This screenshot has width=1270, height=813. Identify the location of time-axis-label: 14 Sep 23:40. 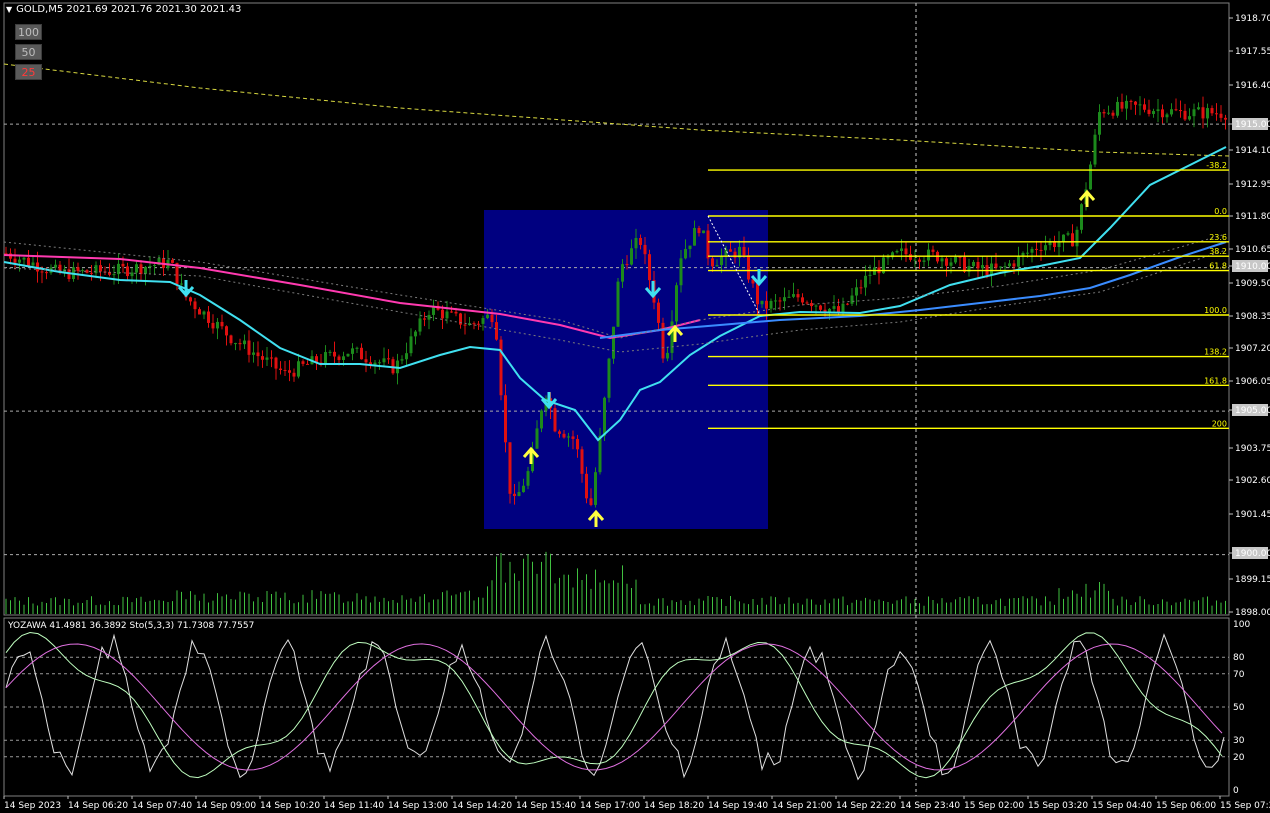
(930, 806).